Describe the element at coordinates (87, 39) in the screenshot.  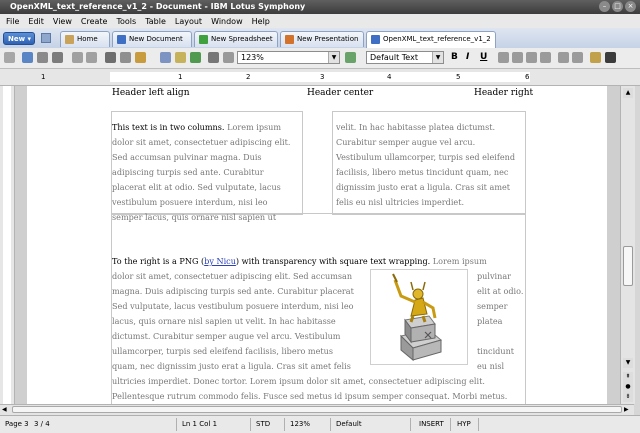
I see `tab-home-label: Home` at that location.